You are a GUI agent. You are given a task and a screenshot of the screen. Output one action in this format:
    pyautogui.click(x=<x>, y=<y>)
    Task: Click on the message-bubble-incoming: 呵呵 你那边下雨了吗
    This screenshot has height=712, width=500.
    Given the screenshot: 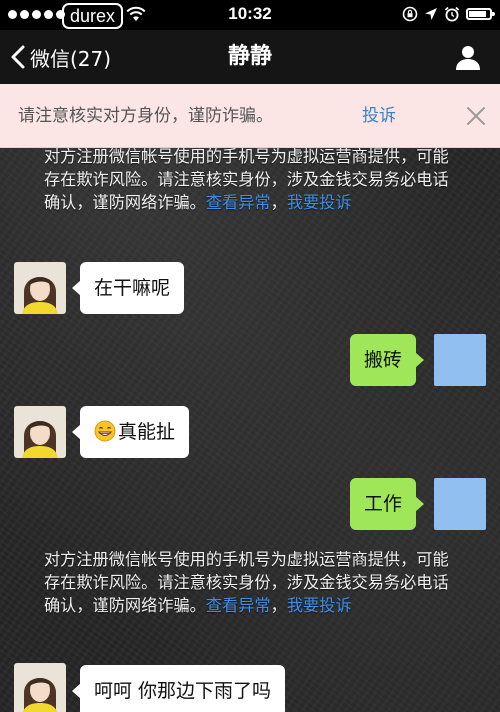 What is the action you would take?
    pyautogui.click(x=178, y=688)
    